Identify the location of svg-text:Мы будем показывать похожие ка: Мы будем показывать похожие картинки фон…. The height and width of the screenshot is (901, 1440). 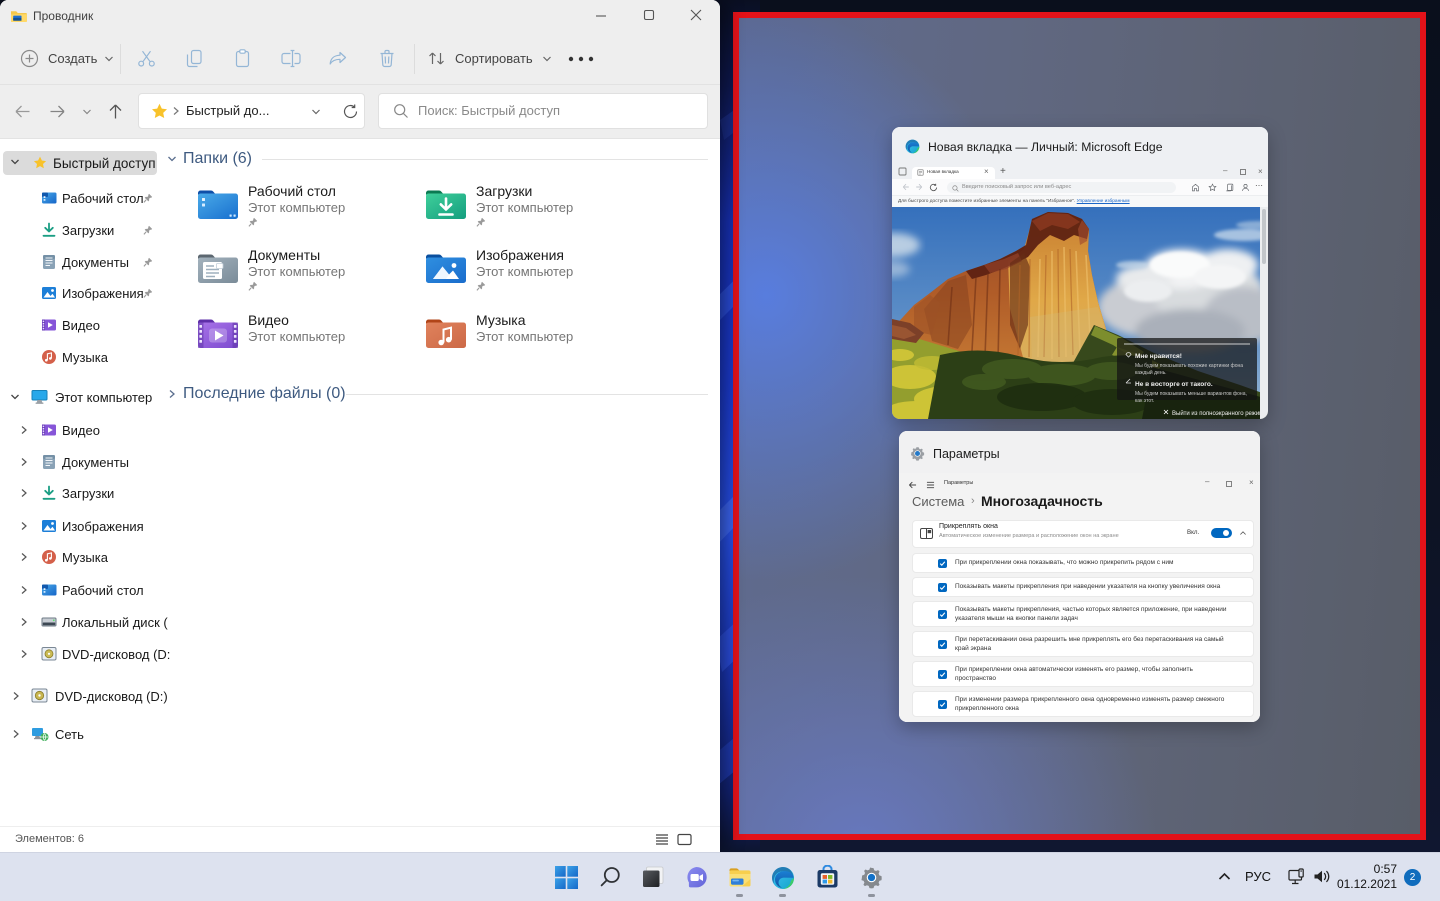
(1189, 366).